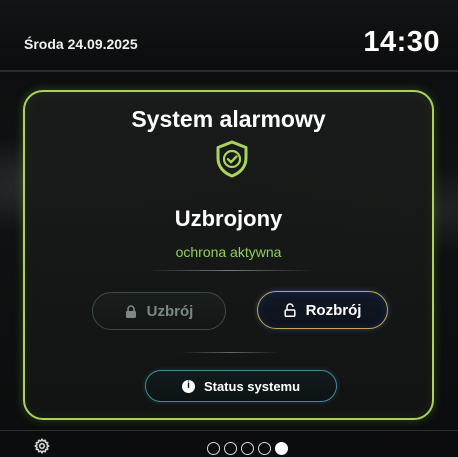 The width and height of the screenshot is (458, 457). What do you see at coordinates (228, 252) in the screenshot?
I see `alarm-substate: ochrona aktywna` at bounding box center [228, 252].